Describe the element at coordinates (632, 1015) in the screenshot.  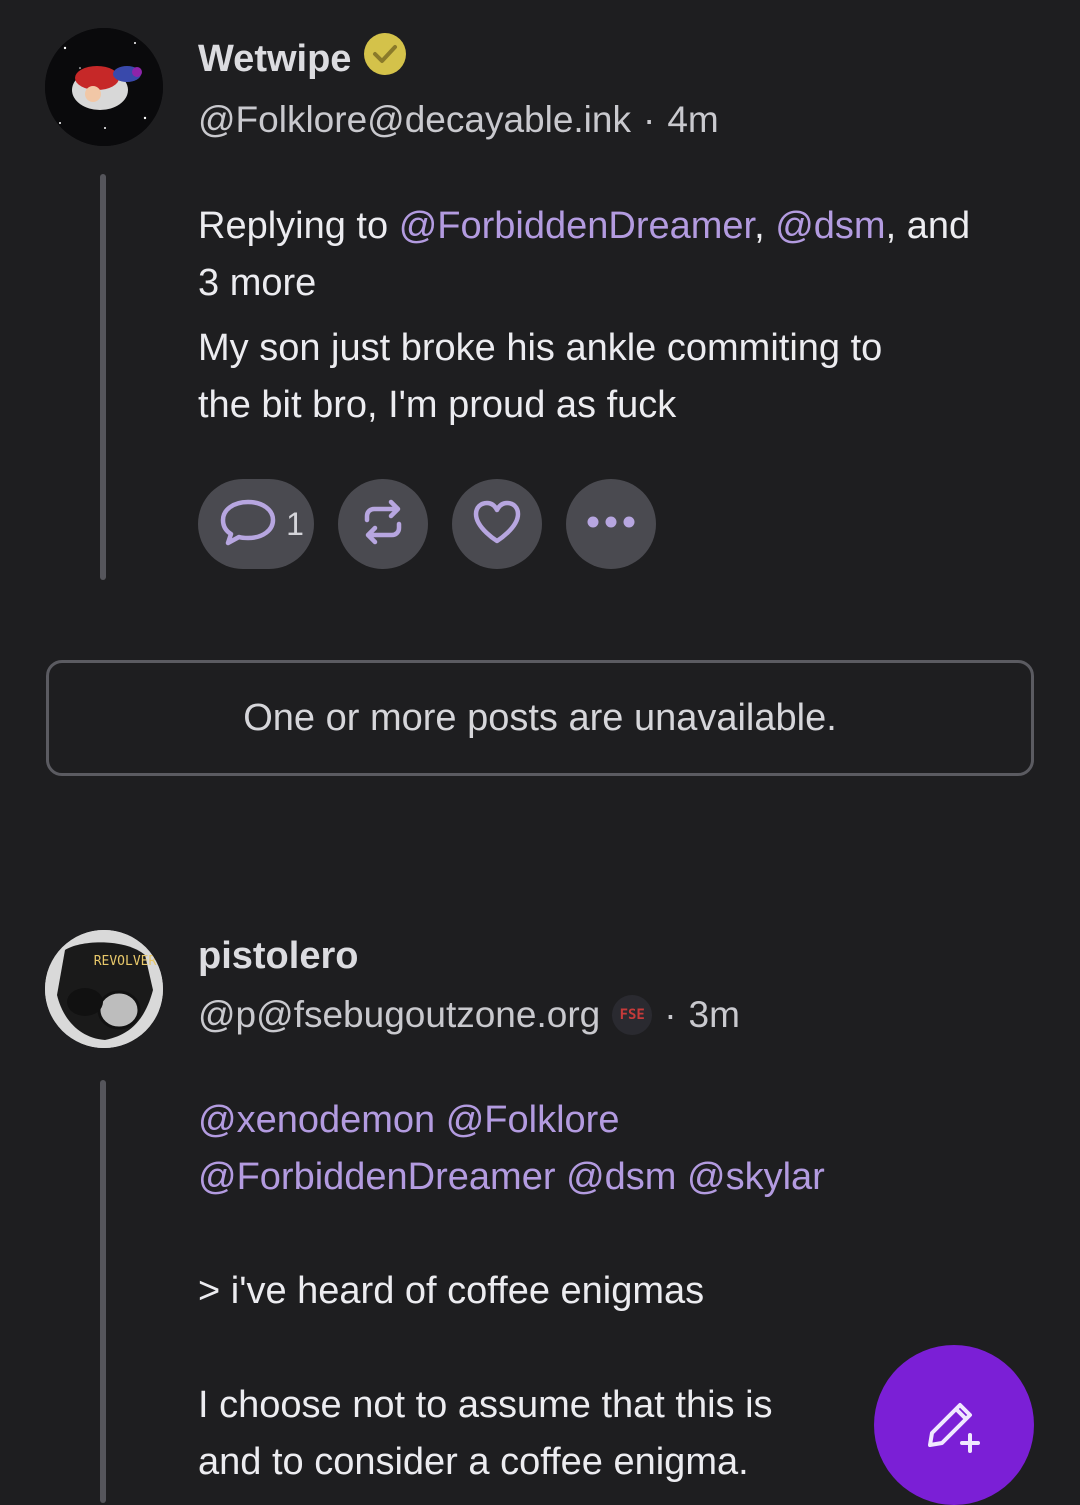
I see `instance-badge-icon: FSE` at that location.